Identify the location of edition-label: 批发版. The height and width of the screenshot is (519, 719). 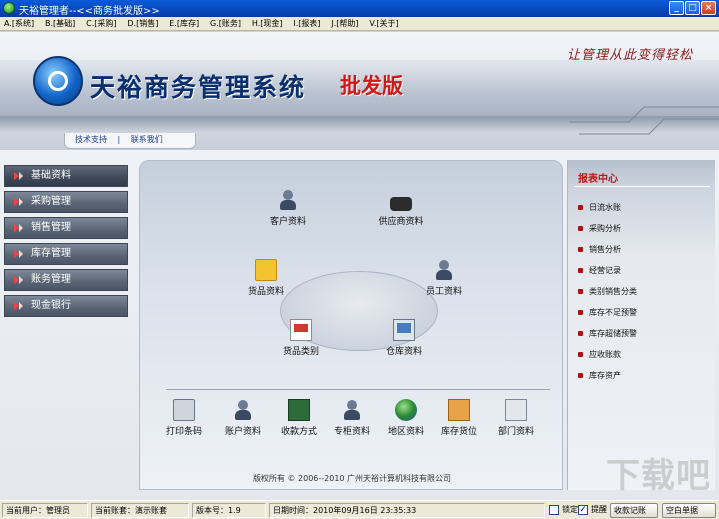
(371, 85).